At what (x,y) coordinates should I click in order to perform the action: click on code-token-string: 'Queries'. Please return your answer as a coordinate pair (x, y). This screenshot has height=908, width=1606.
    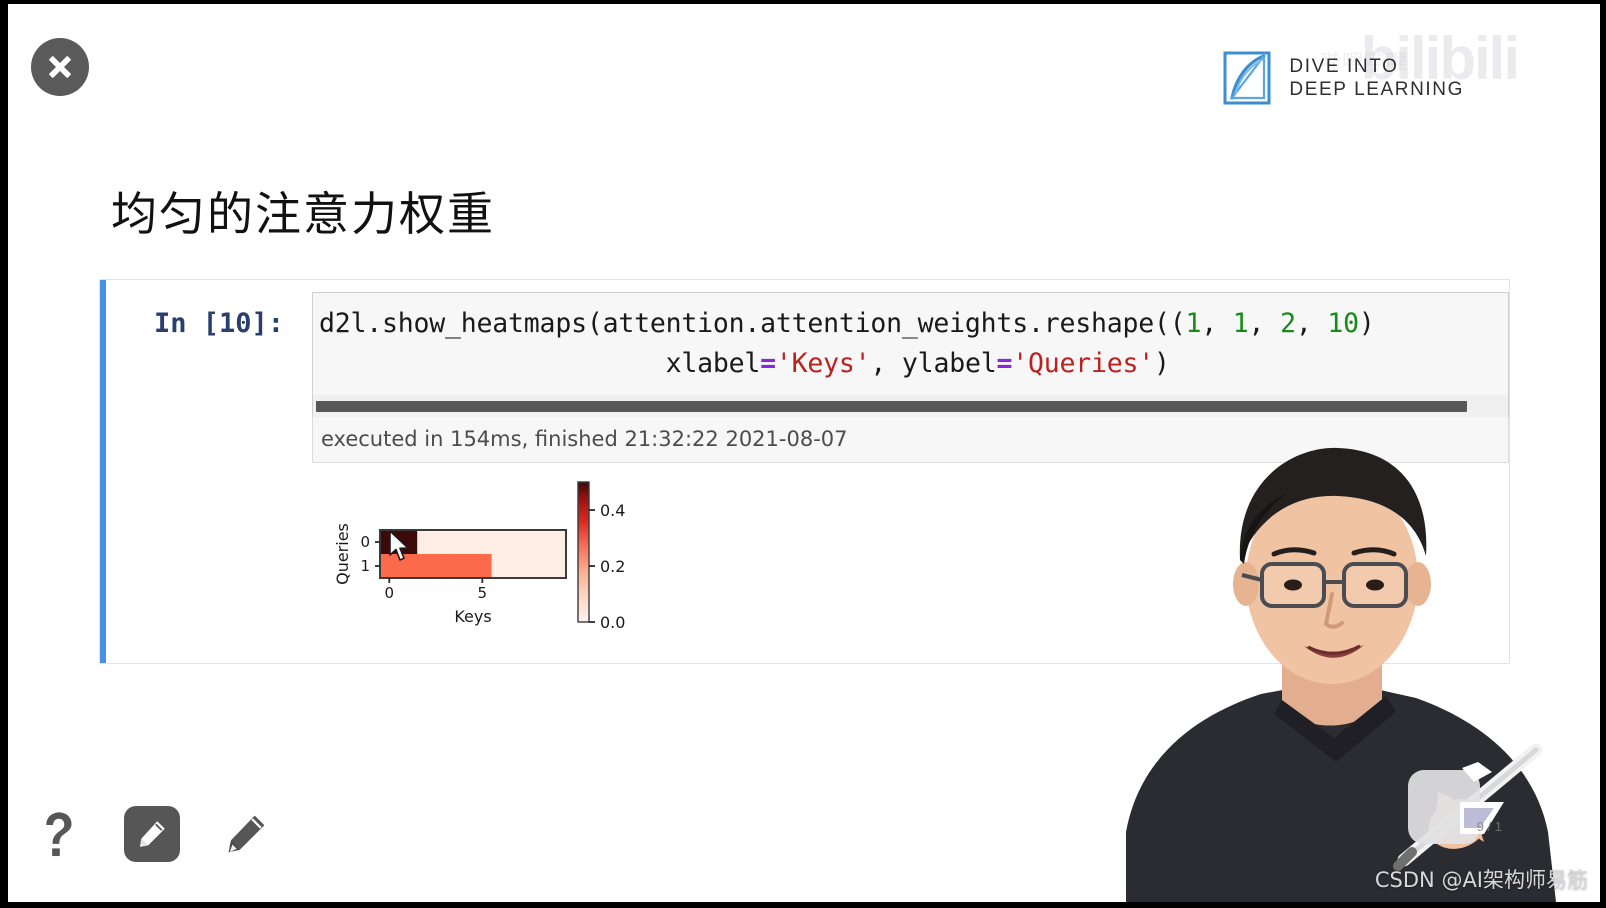
    Looking at the image, I should click on (1083, 363).